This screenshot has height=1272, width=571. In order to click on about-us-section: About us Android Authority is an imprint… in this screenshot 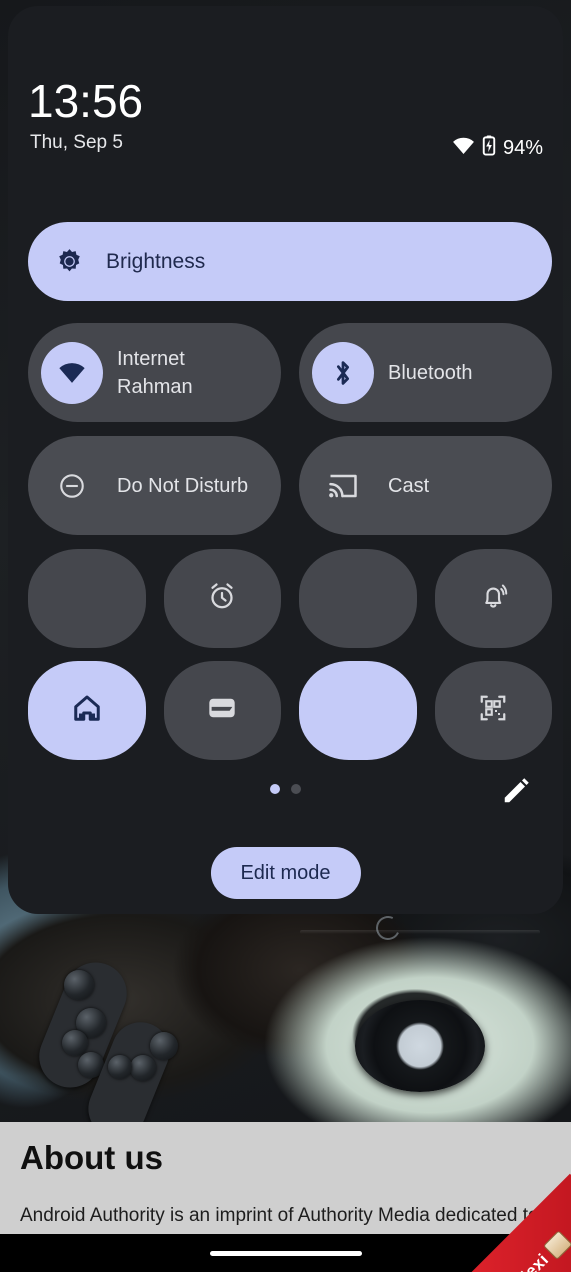, I will do `click(285, 1178)`.